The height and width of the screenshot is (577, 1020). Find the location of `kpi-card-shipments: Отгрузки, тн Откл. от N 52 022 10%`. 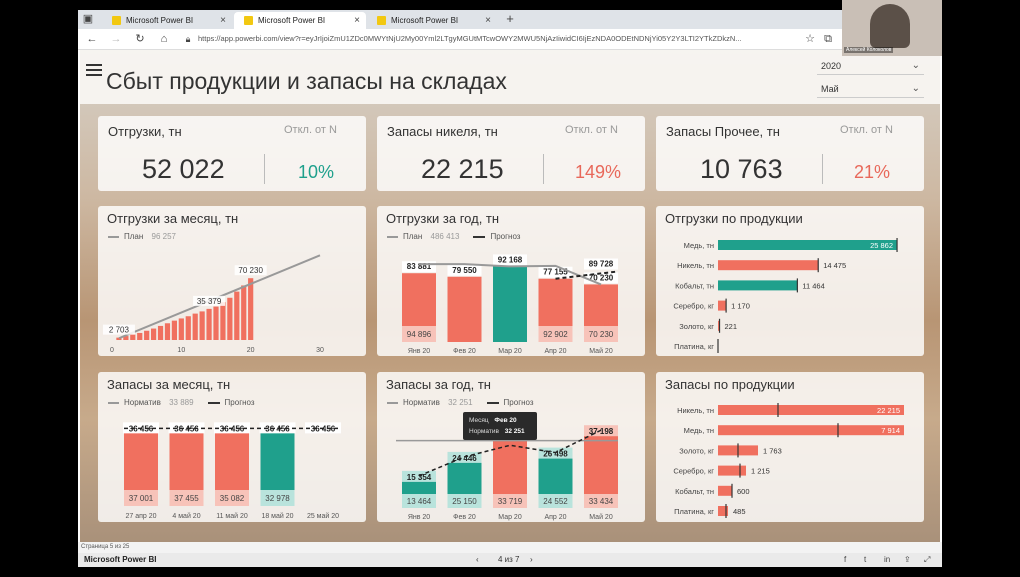

kpi-card-shipments: Отгрузки, тн Откл. от N 52 022 10% is located at coordinates (232, 153).